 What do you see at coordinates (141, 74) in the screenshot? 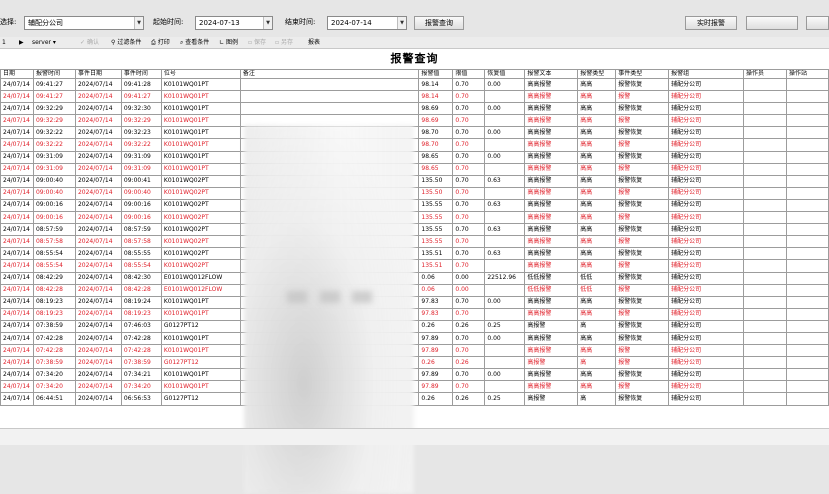
I see `column-header: 事件时间` at bounding box center [141, 74].